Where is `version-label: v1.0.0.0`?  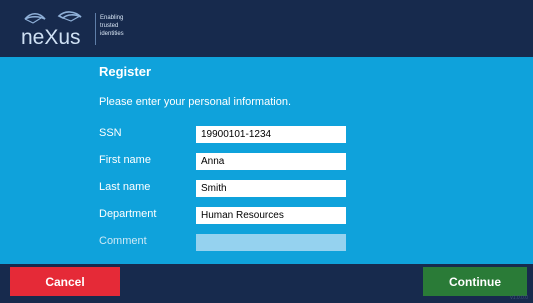
version-label: v1.0.0.0 is located at coordinates (519, 298).